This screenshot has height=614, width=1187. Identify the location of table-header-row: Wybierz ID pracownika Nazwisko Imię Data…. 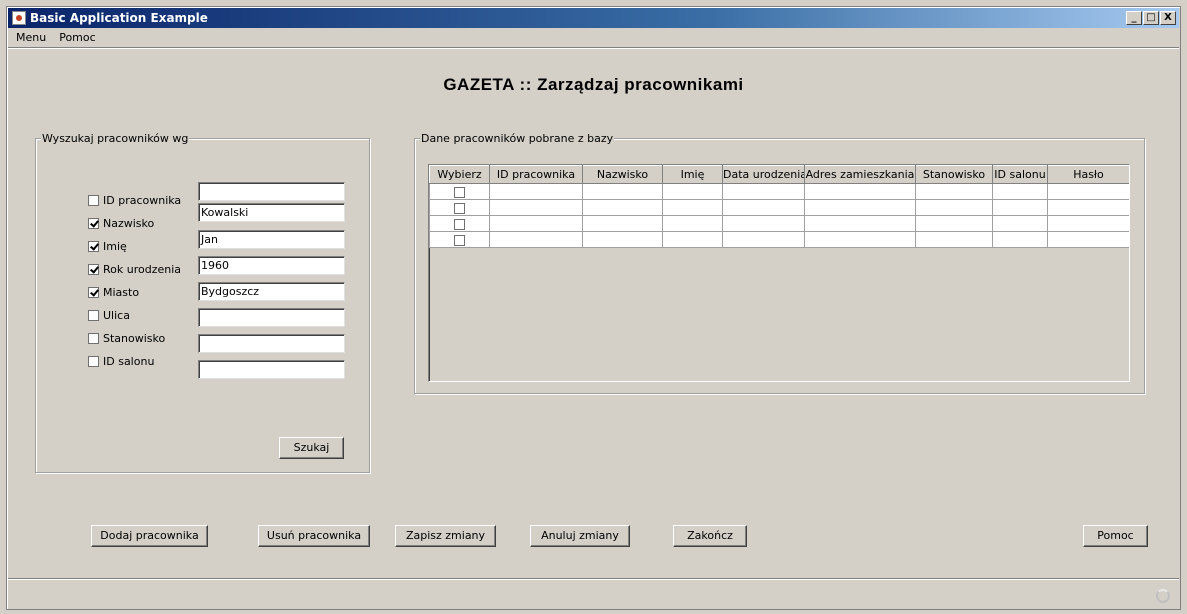
(779, 174).